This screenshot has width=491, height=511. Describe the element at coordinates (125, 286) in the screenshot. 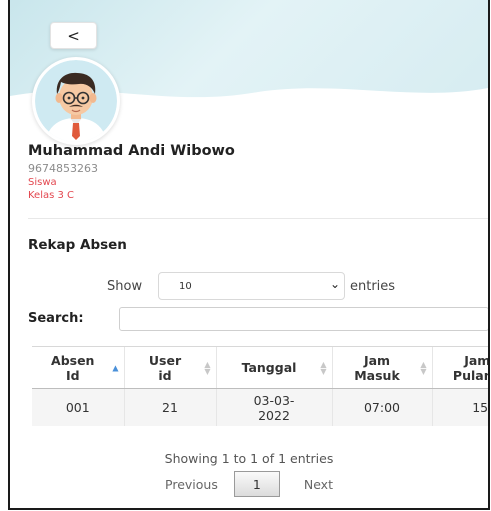

I see `show-label: Show` at that location.